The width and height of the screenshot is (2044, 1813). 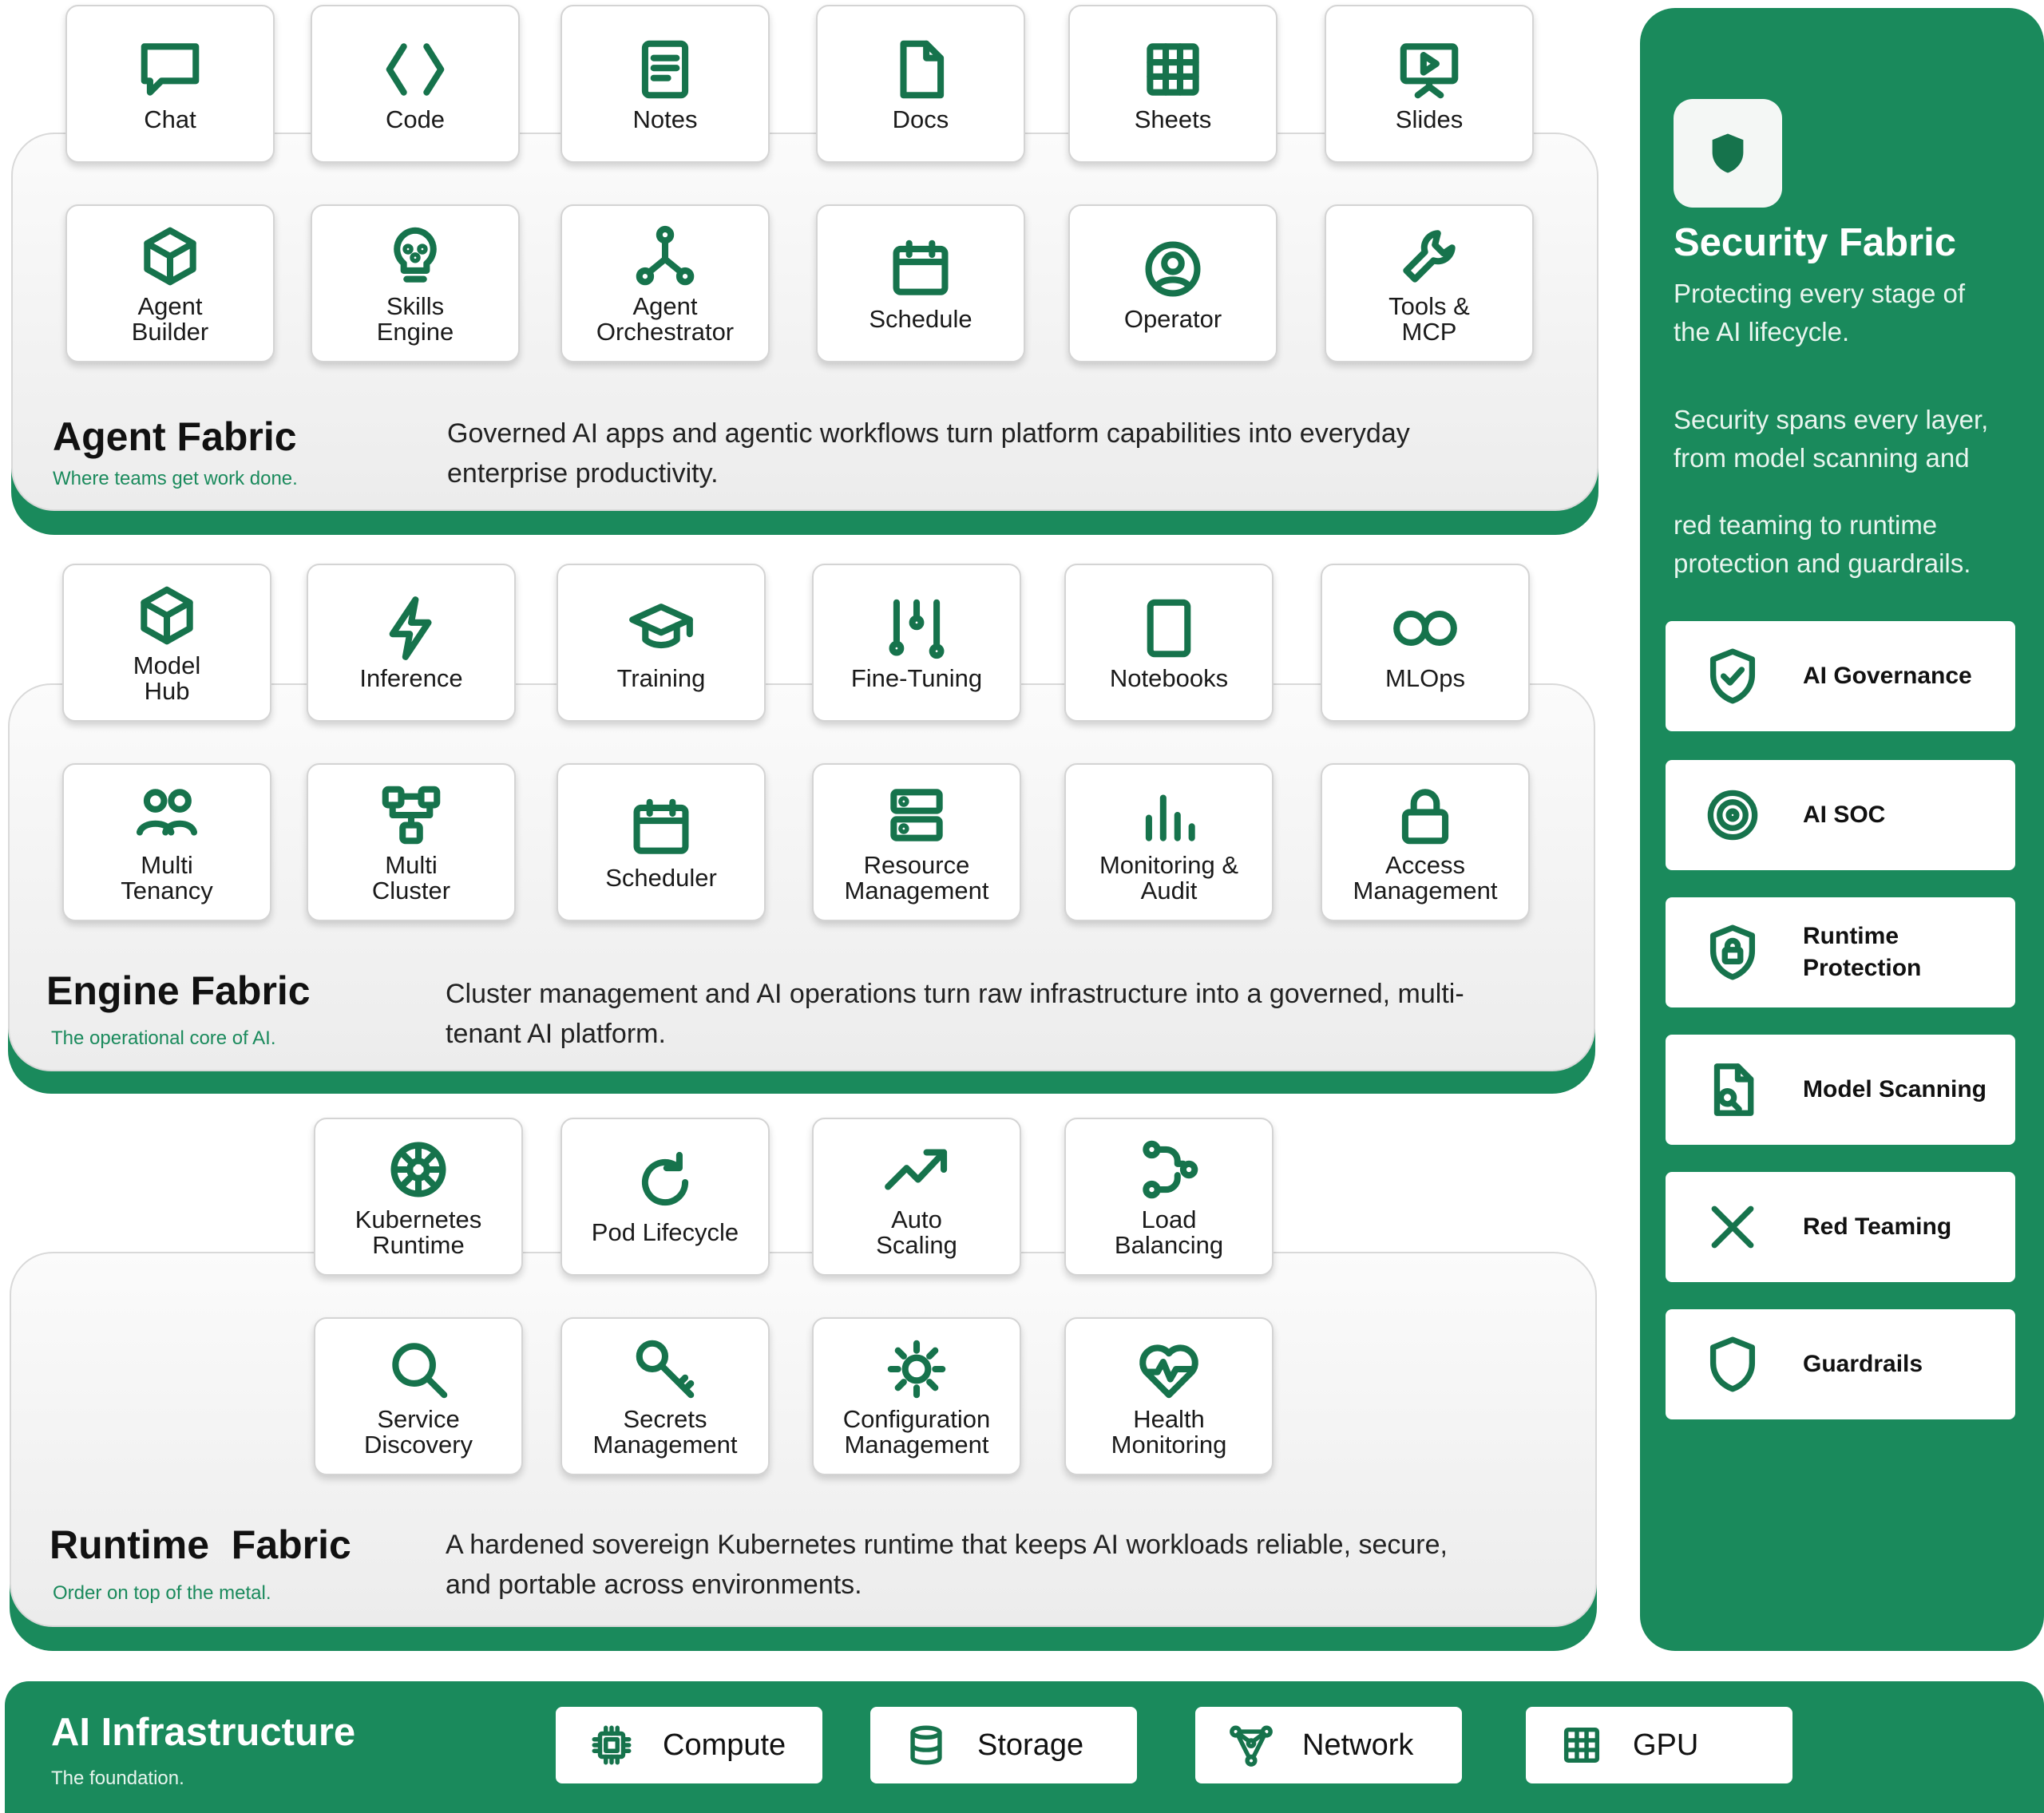 I want to click on card-mlops: MLOps, so click(x=1425, y=643).